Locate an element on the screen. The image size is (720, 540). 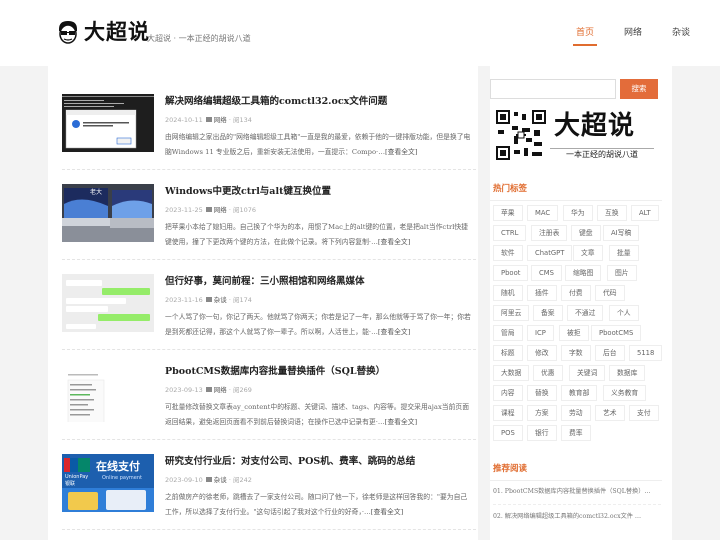
article-title: Windows中更改ctrl与alt键互换位置 is located at coordinates (248, 192).